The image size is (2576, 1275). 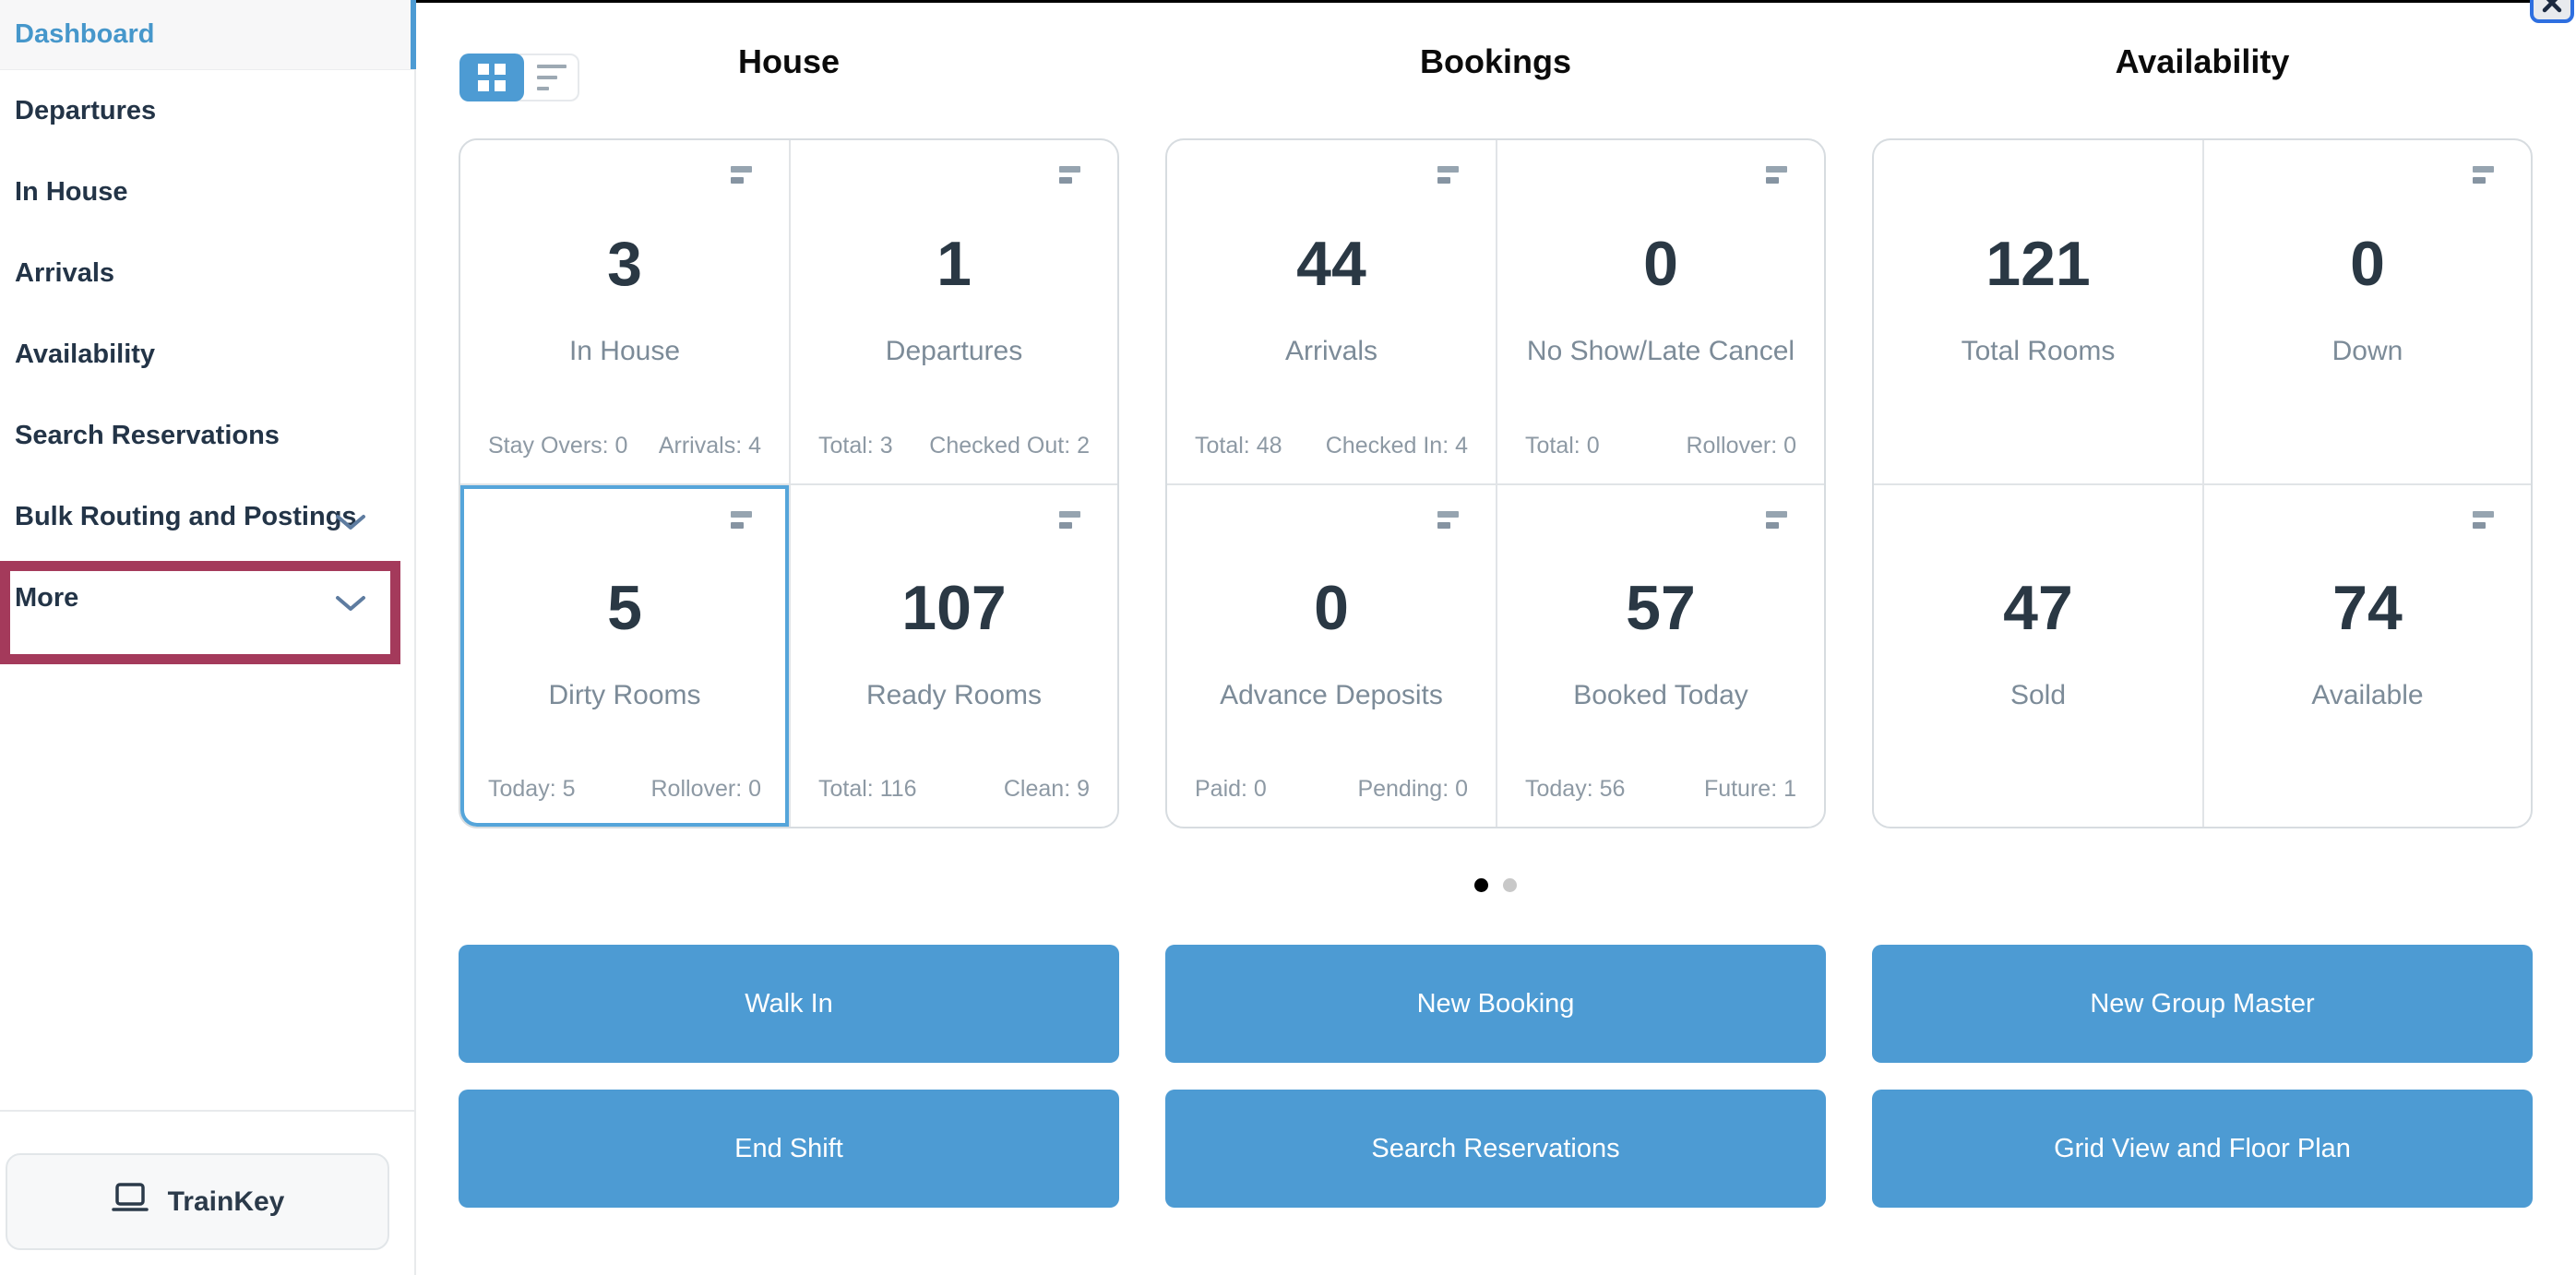 What do you see at coordinates (1660, 655) in the screenshot?
I see `stat-card-booked-today: 57 Booked Today Today: 56 Future: 1` at bounding box center [1660, 655].